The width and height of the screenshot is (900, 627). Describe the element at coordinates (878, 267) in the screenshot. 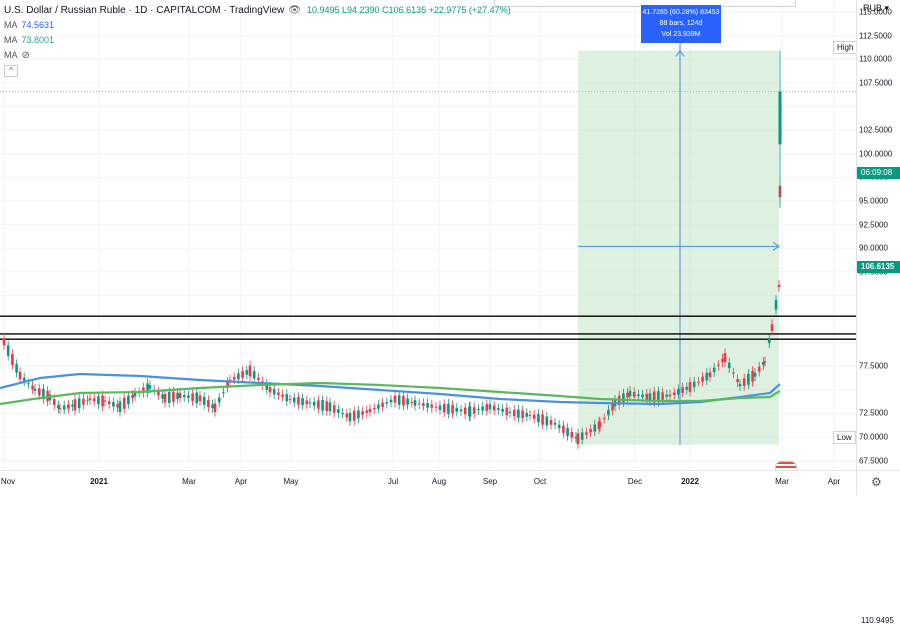

I see `current-price-label: 106.6135` at that location.